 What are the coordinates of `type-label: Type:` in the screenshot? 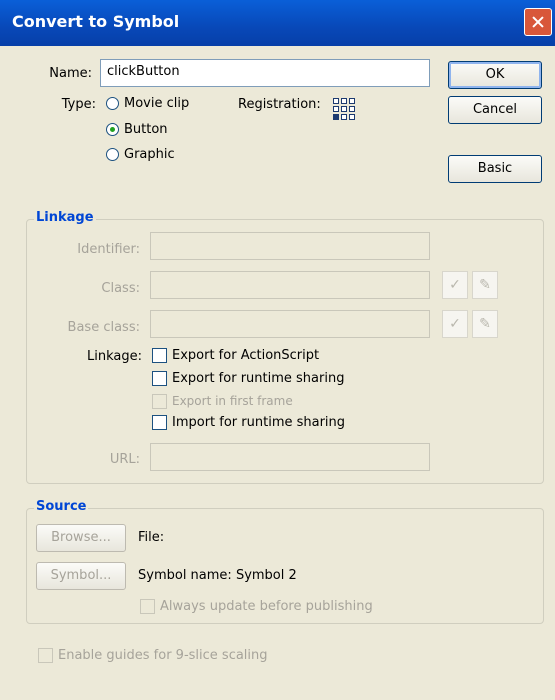 It's located at (78, 104).